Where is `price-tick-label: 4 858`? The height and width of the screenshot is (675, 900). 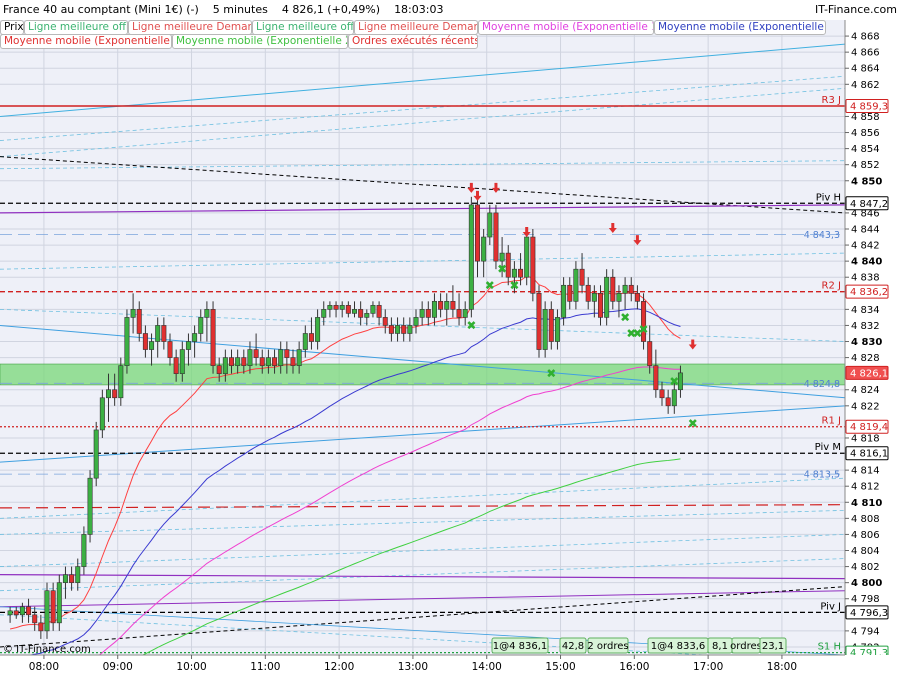 price-tick-label: 4 858 is located at coordinates (865, 117).